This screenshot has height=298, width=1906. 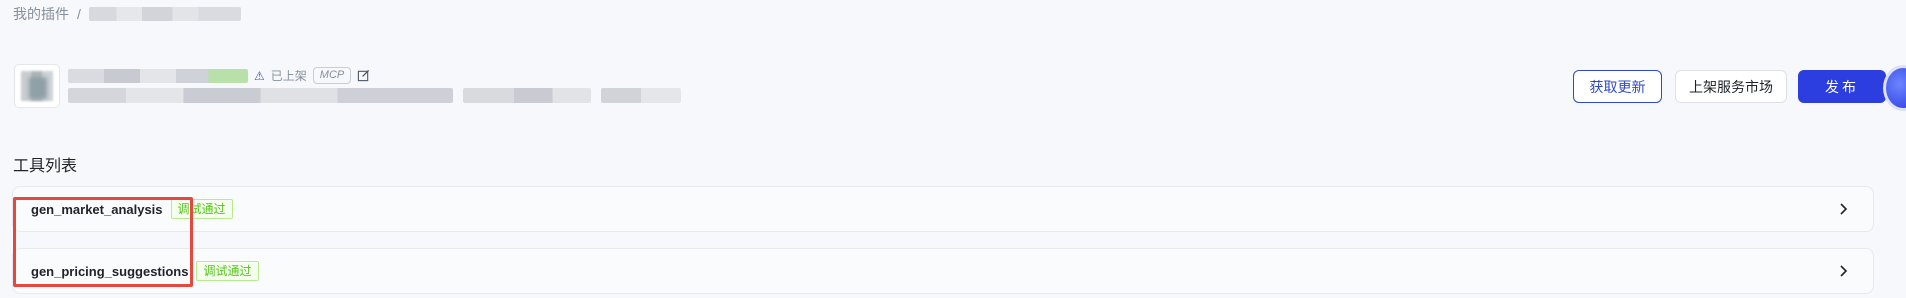 I want to click on plugin-description-redacted, so click(x=374, y=95).